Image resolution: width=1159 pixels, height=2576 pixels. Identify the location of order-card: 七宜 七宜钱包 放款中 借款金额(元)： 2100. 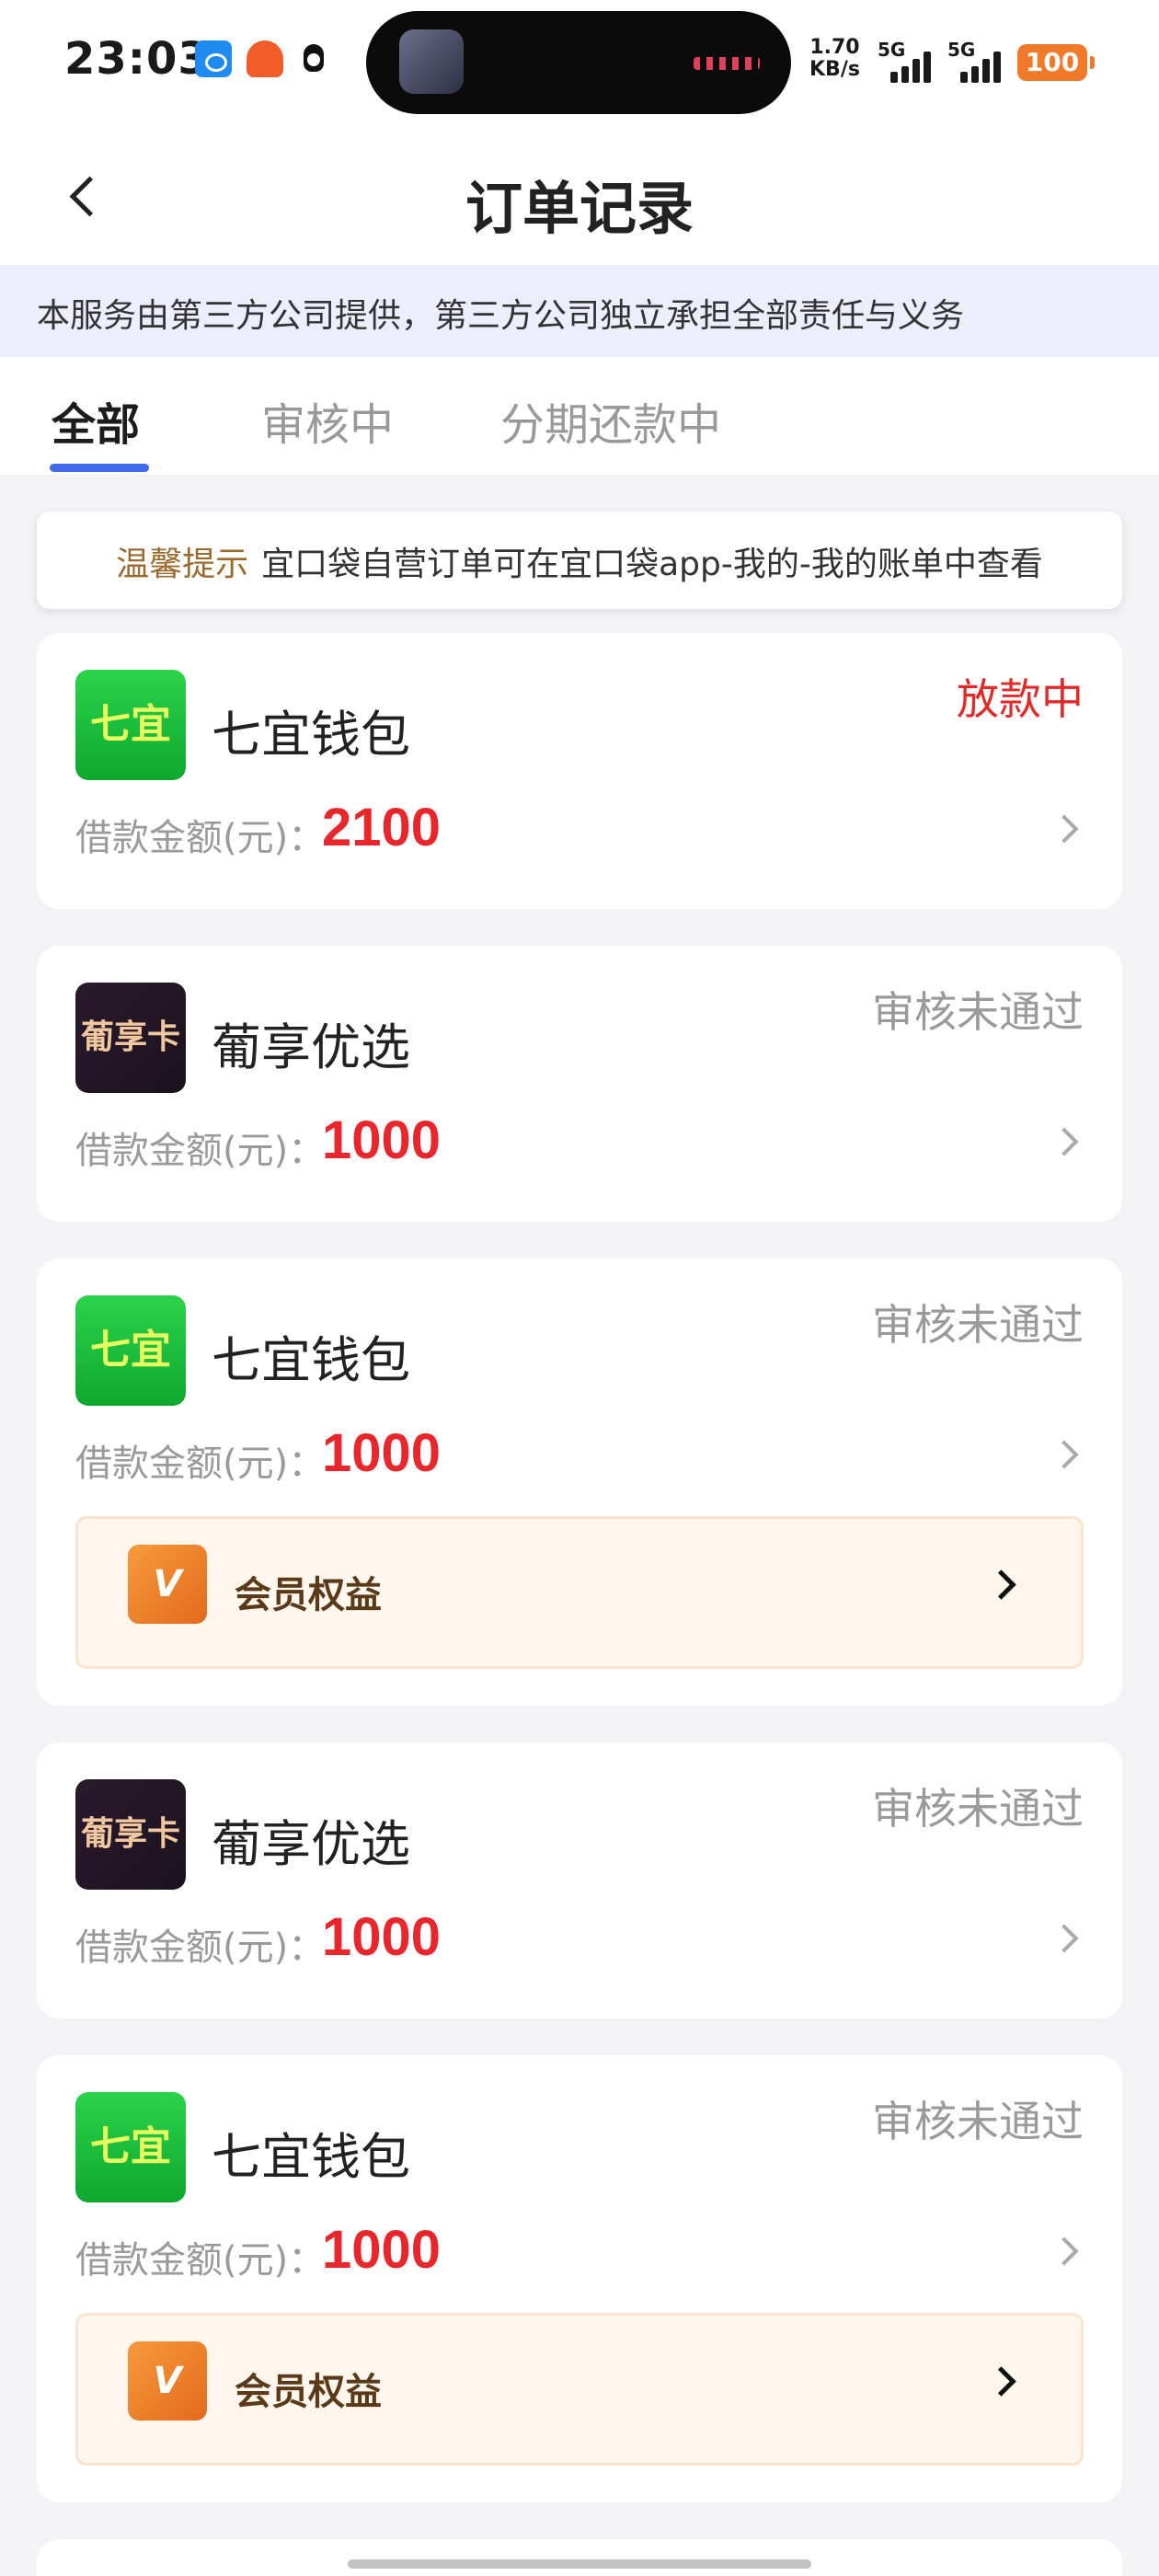
(579, 771).